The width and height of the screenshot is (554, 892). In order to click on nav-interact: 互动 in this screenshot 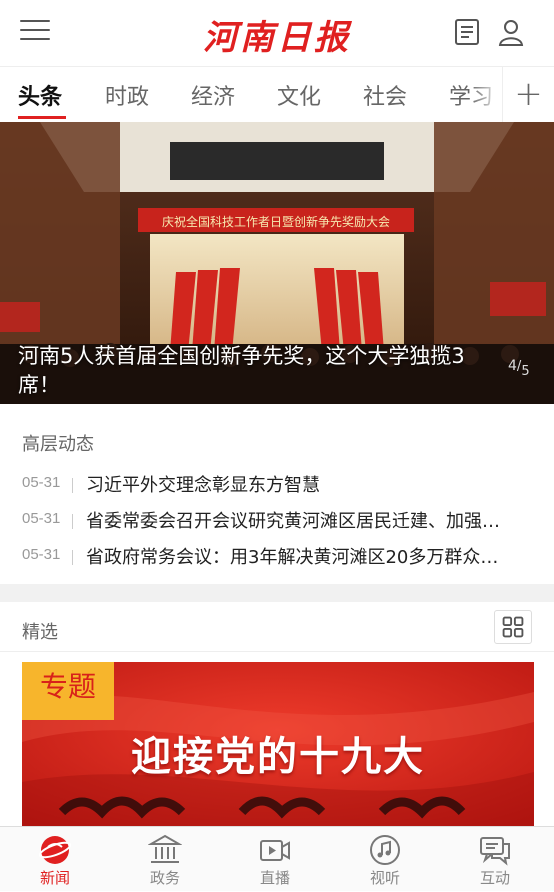, I will do `click(495, 859)`.